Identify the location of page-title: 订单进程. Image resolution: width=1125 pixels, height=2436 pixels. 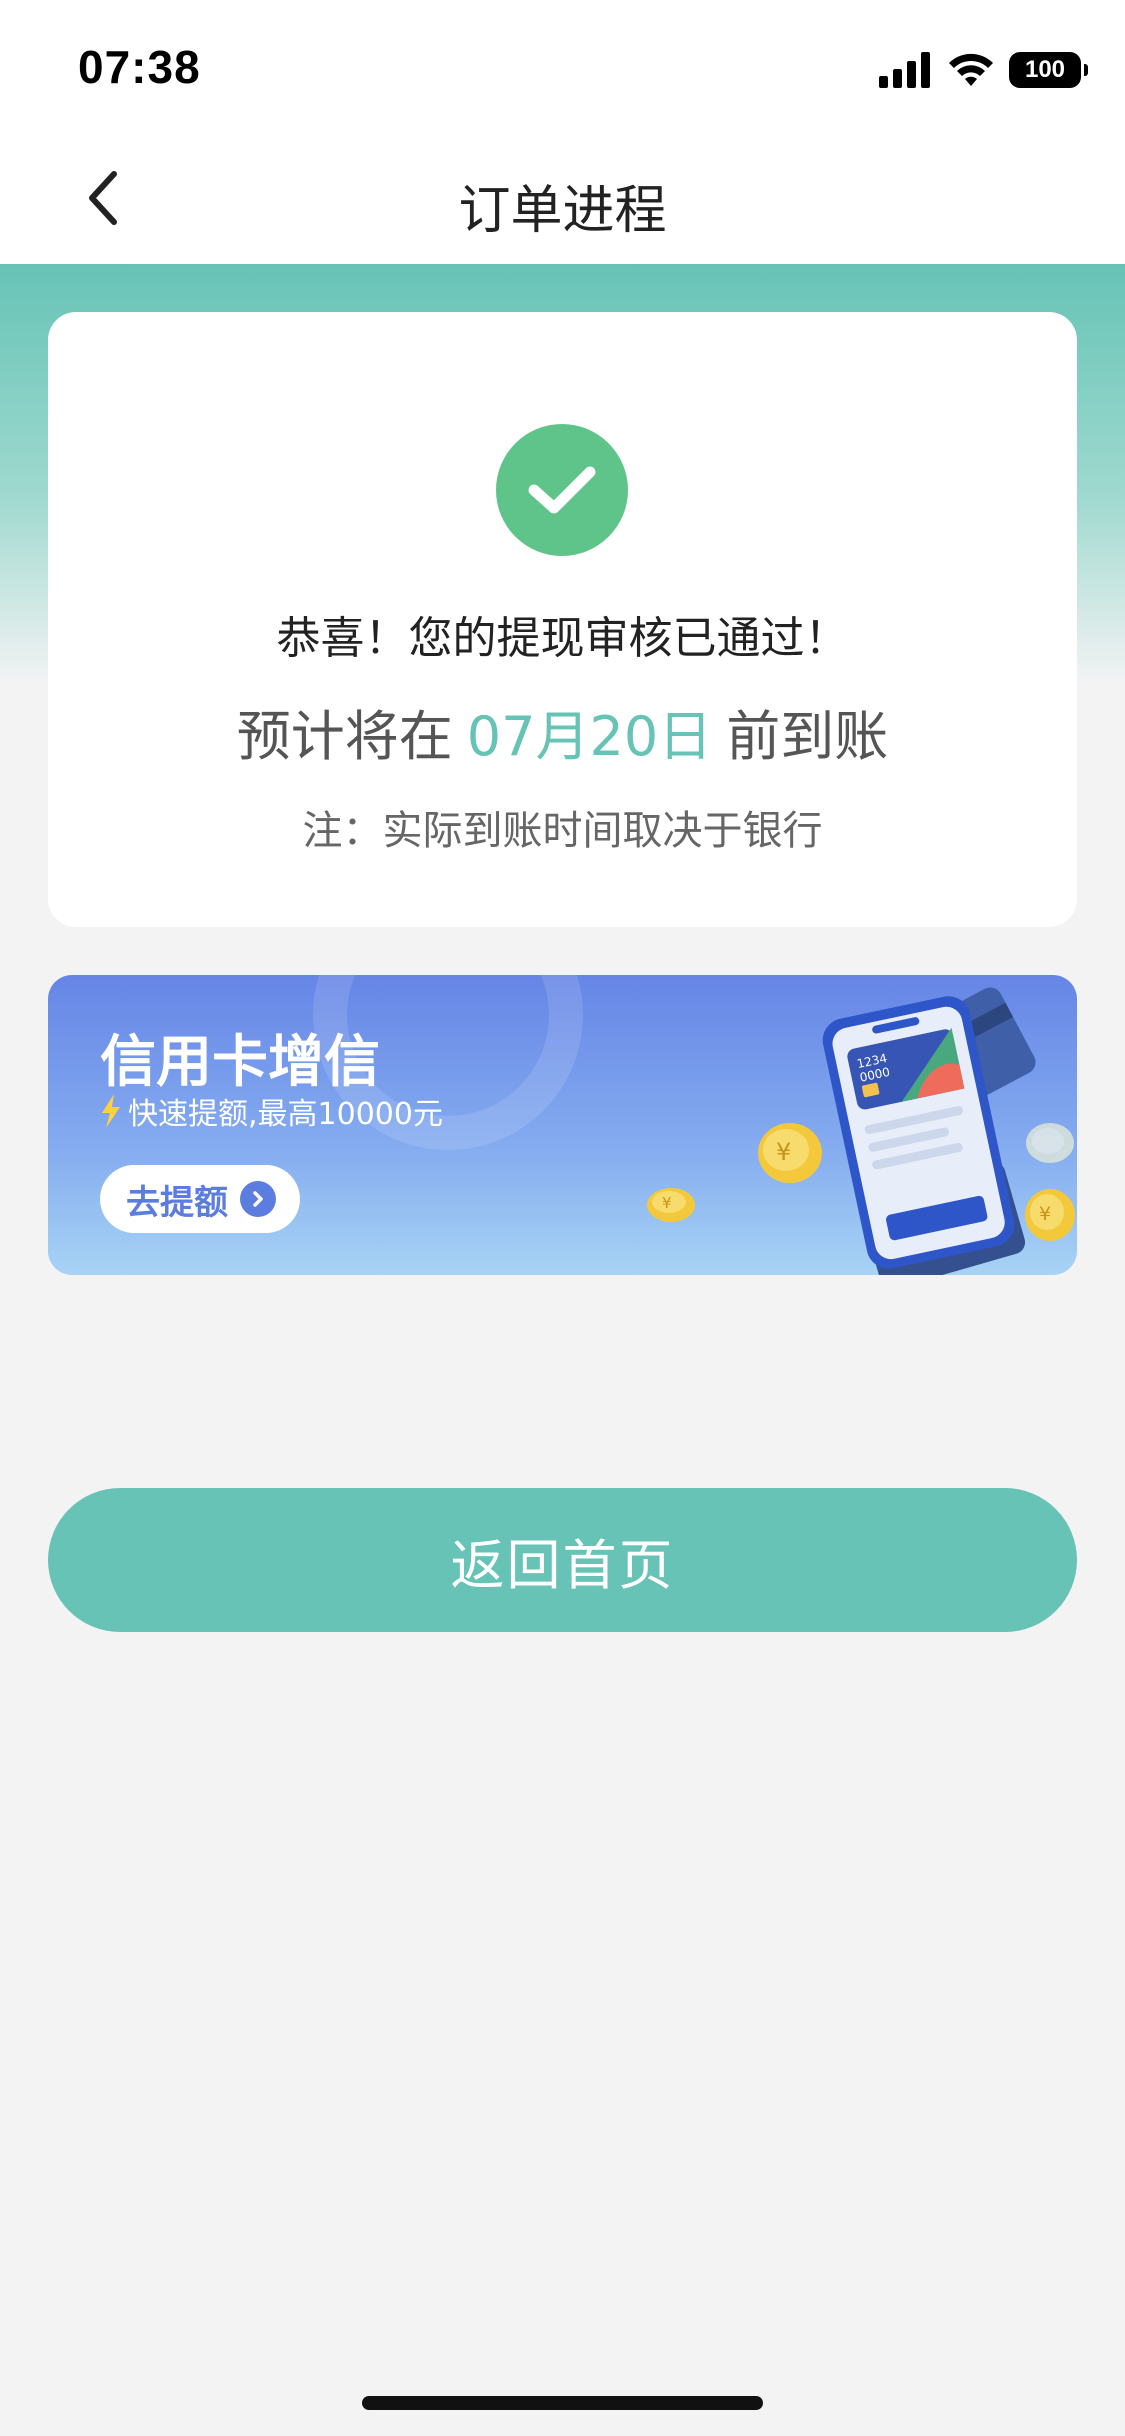
(562, 211).